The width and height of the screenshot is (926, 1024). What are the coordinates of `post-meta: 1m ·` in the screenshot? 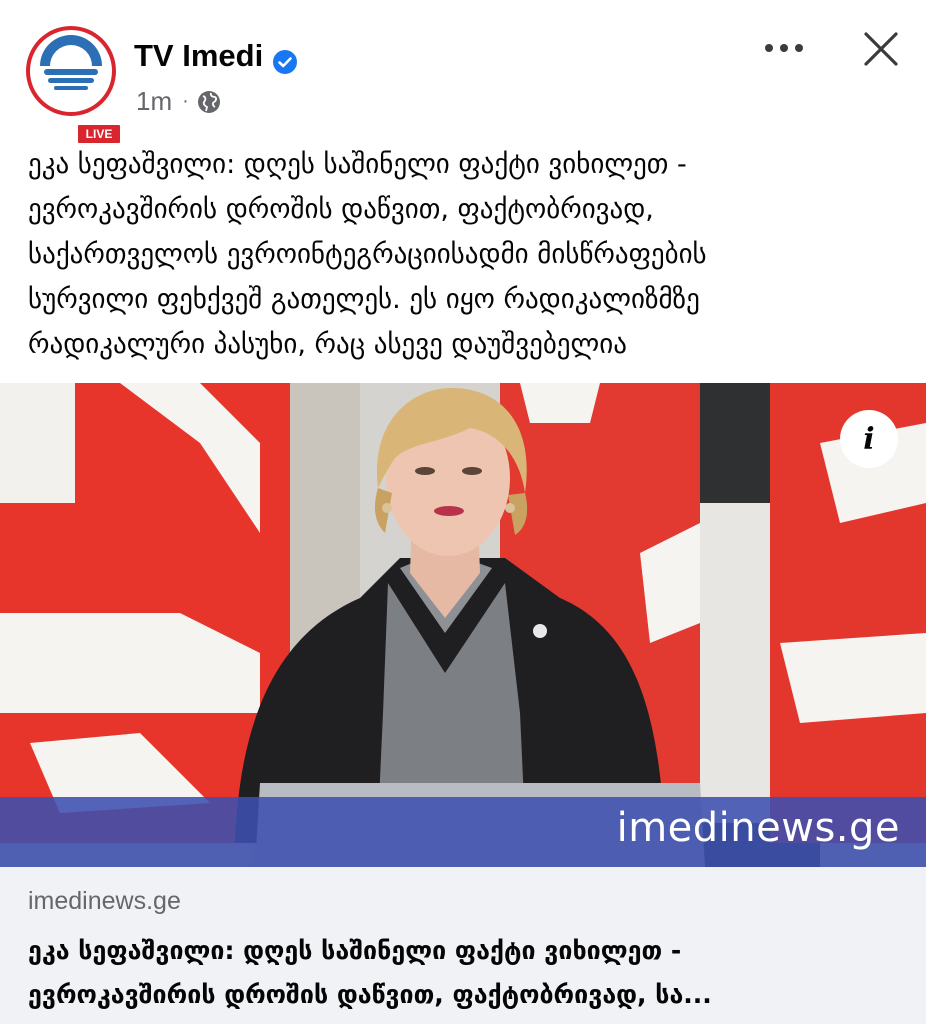 It's located at (178, 101).